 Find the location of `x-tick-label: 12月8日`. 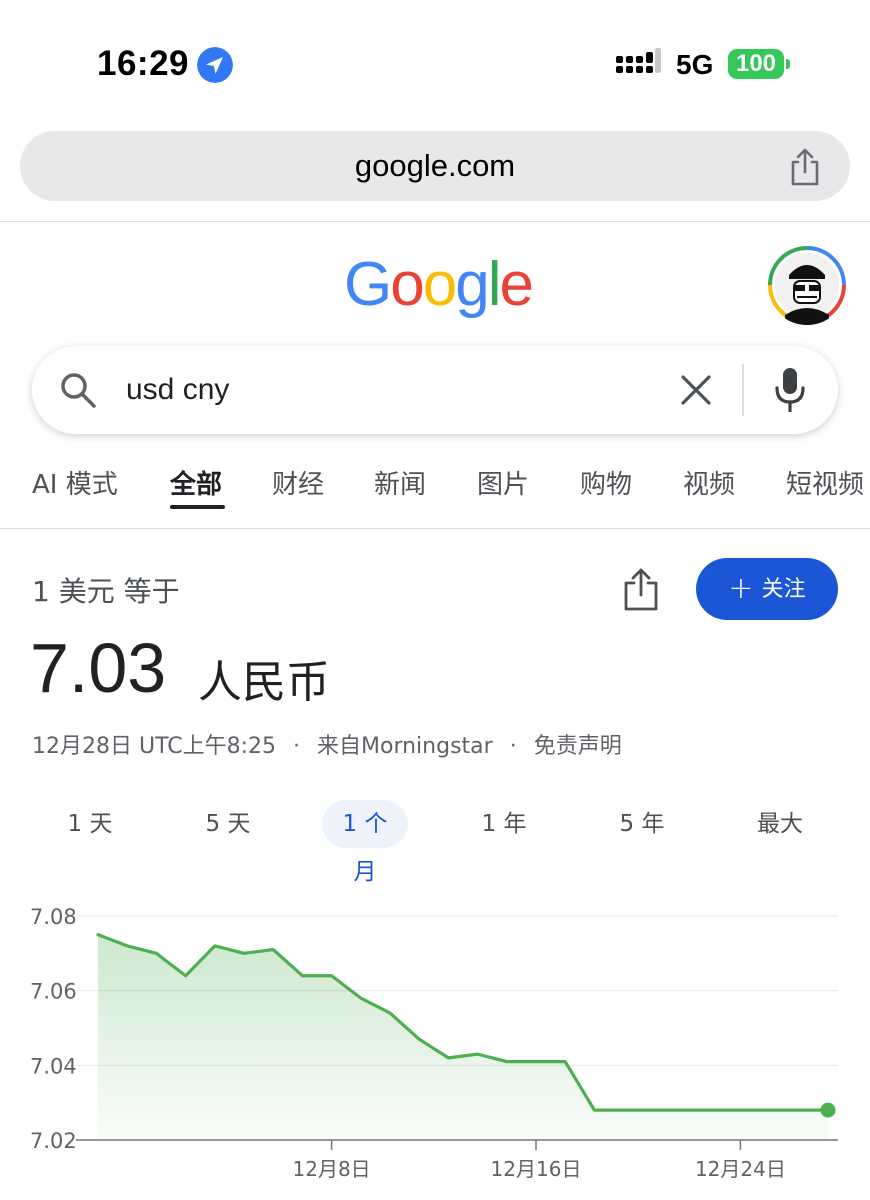

x-tick-label: 12月8日 is located at coordinates (332, 1169).